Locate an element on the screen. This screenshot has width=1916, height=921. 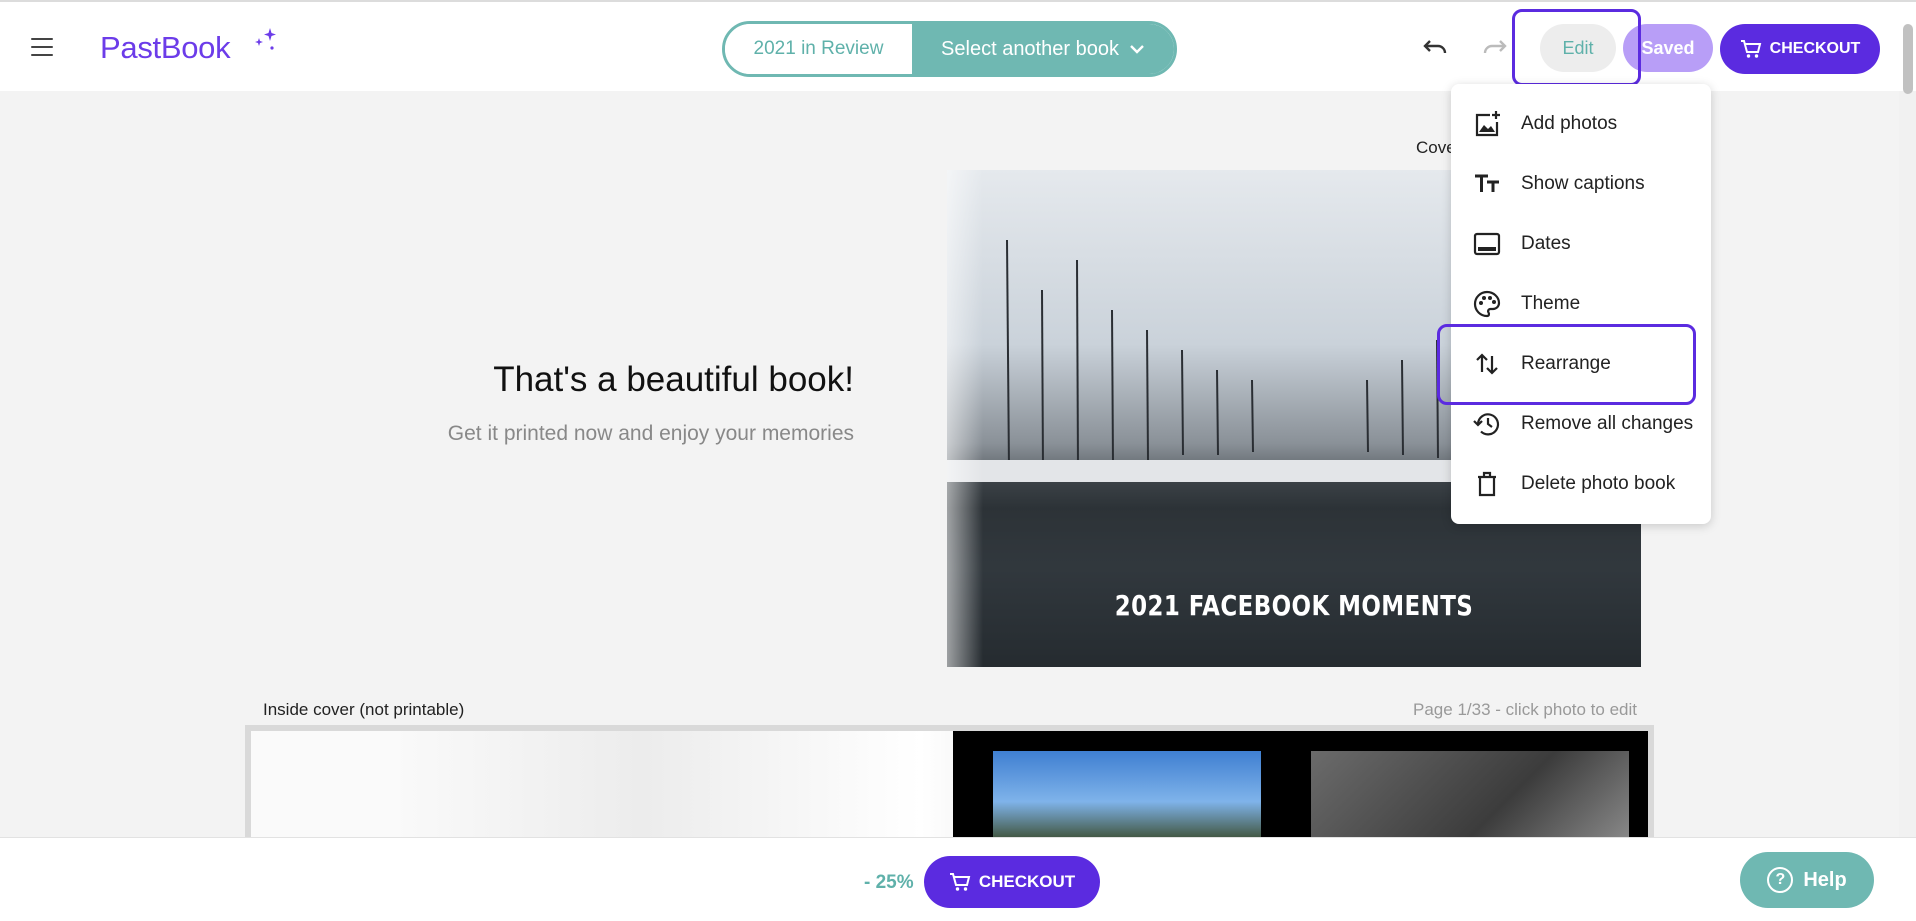
calendar-strip-icon is located at coordinates (1487, 244).